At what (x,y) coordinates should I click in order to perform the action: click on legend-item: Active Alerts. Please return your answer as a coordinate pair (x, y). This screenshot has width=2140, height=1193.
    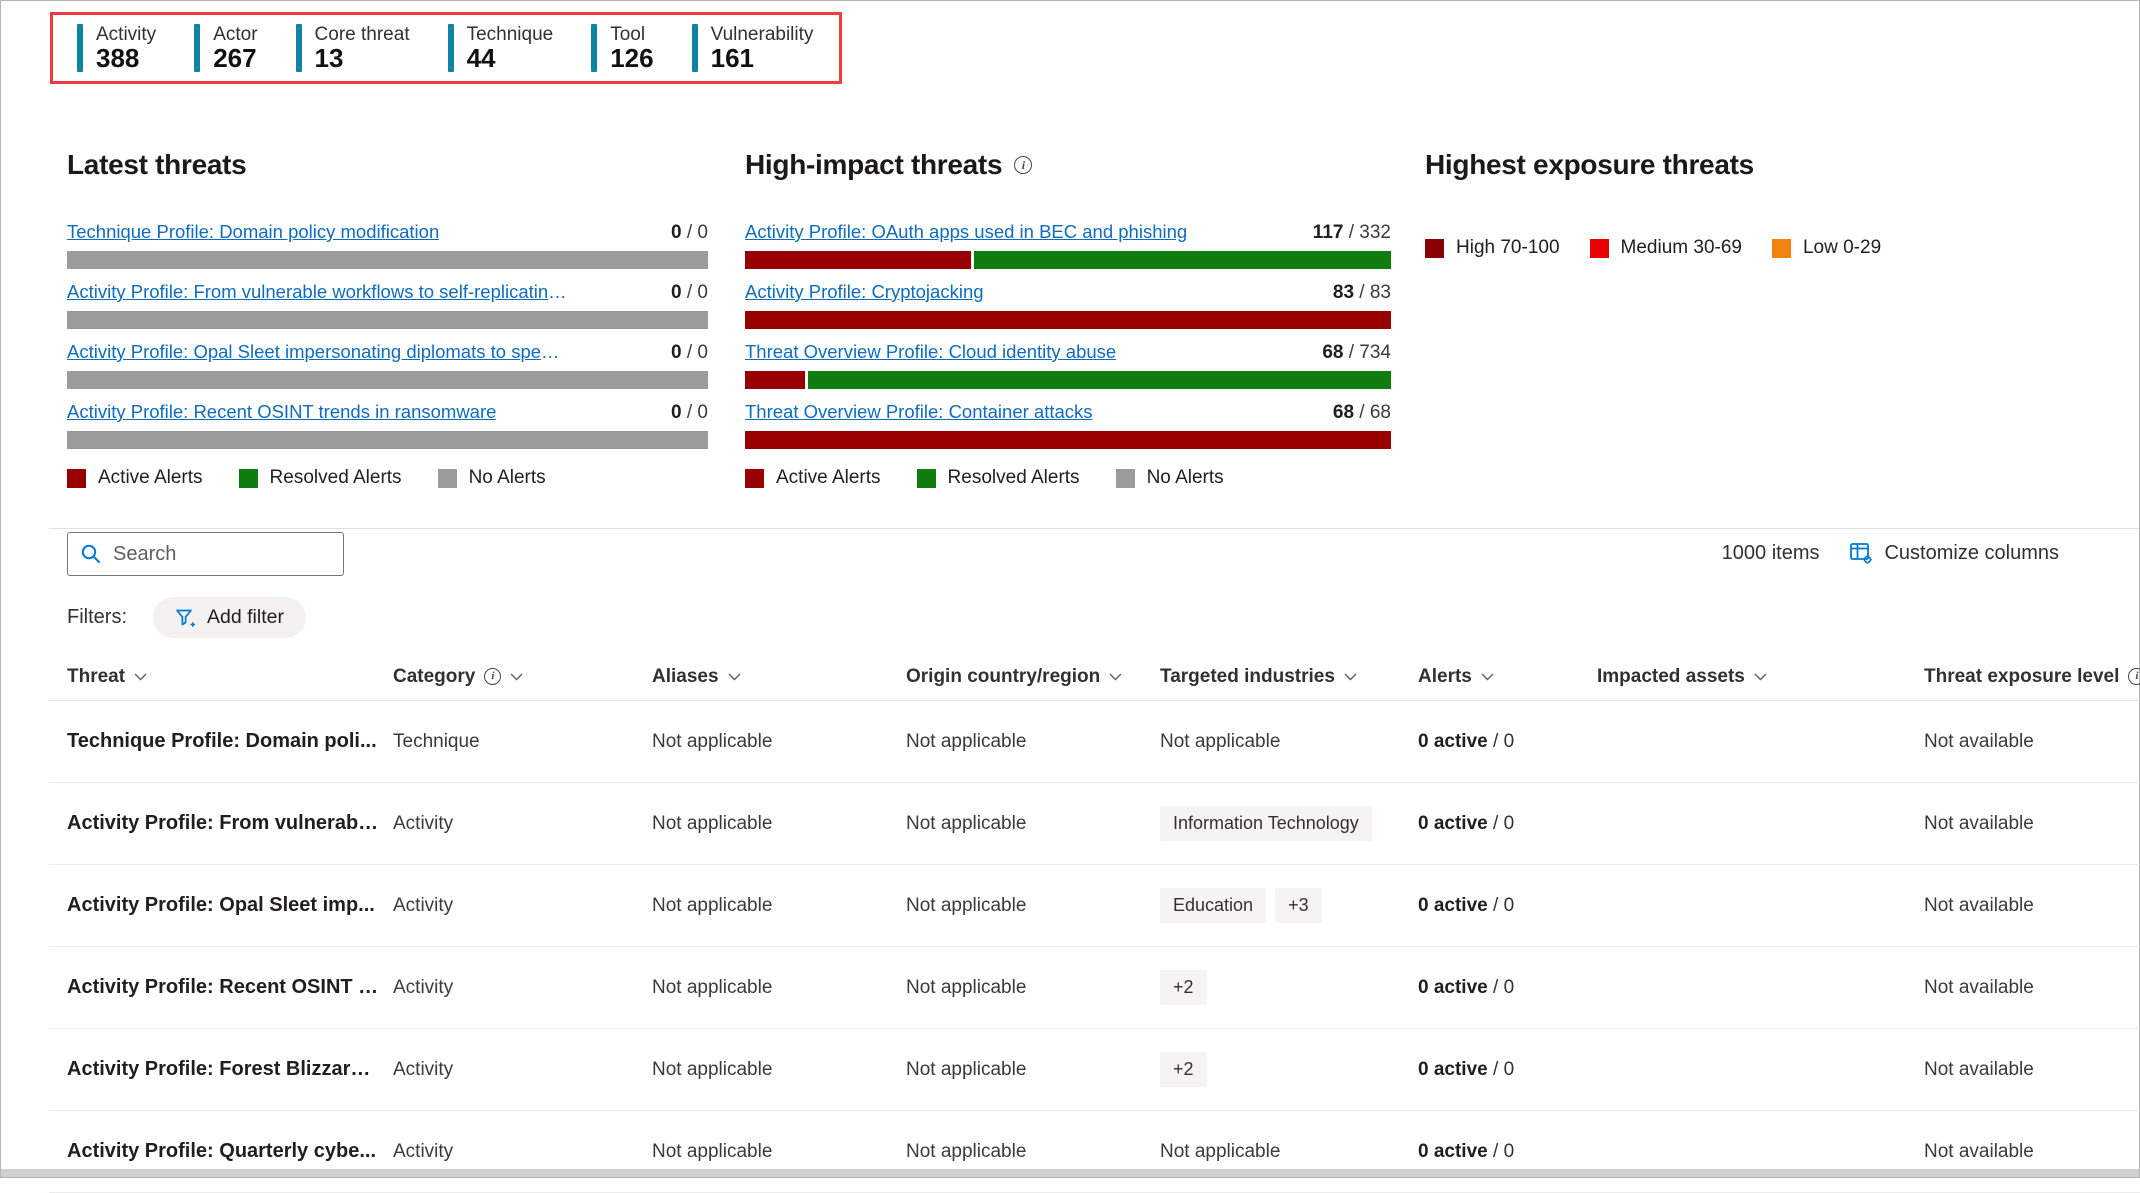
    Looking at the image, I should click on (813, 478).